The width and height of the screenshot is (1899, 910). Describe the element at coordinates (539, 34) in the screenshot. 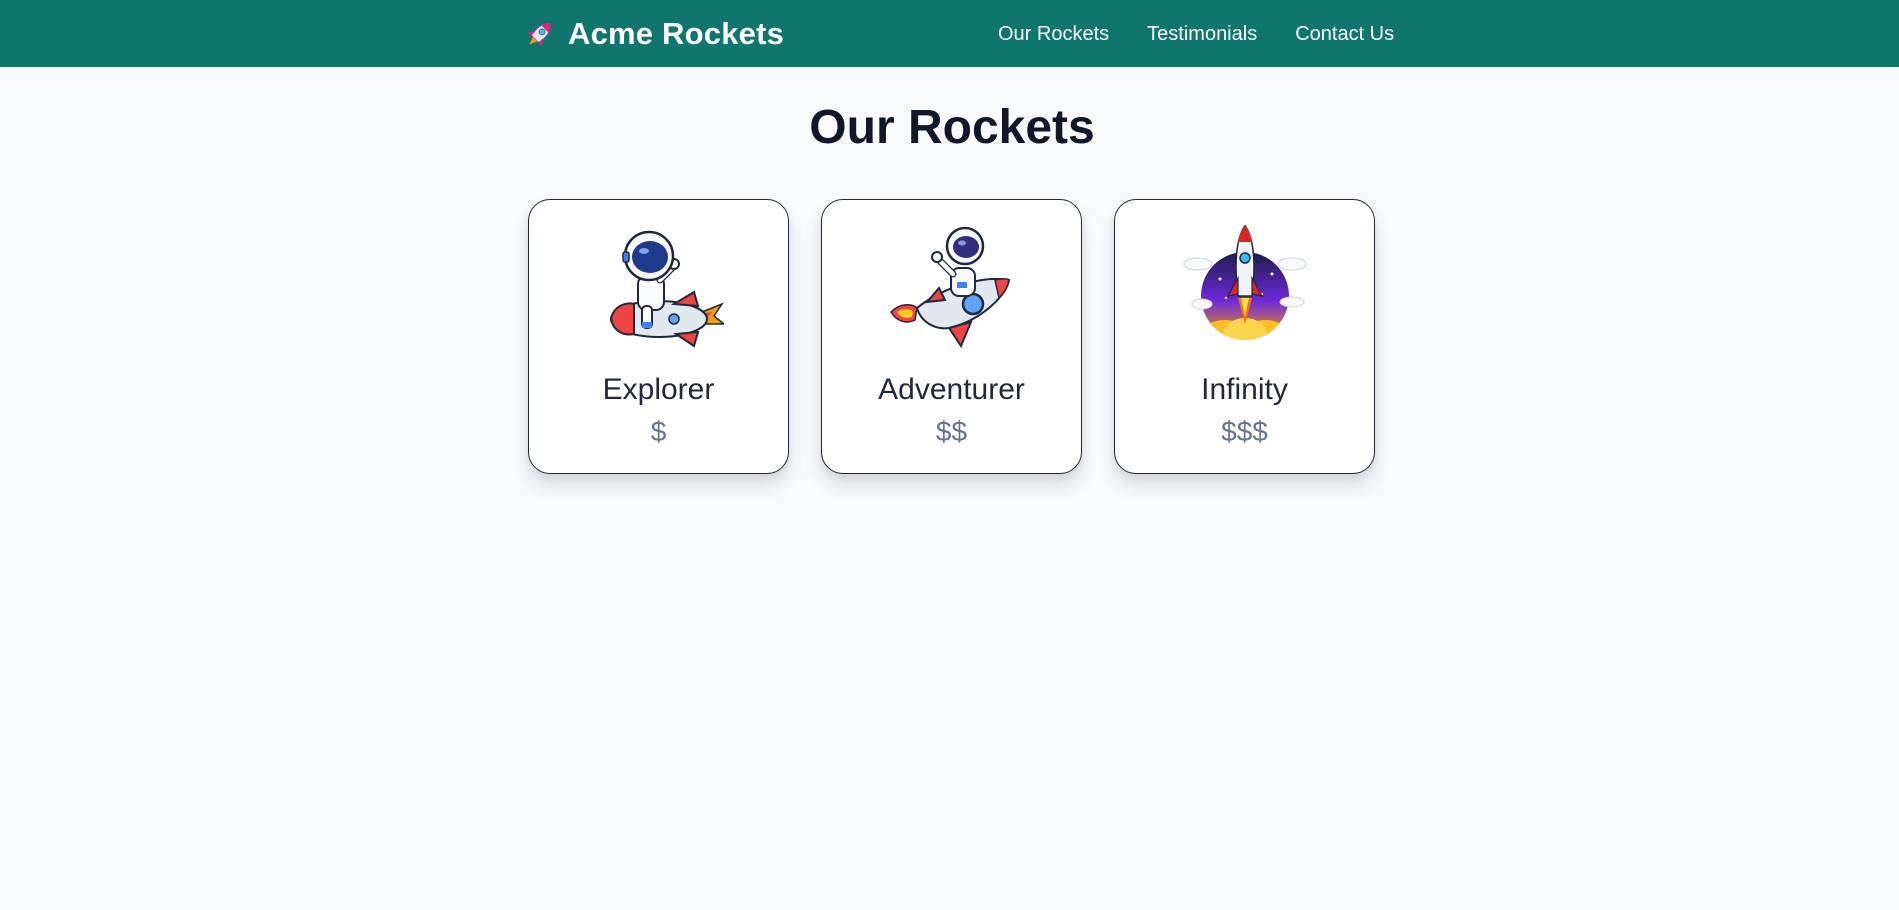

I see `rocket-icon` at that location.